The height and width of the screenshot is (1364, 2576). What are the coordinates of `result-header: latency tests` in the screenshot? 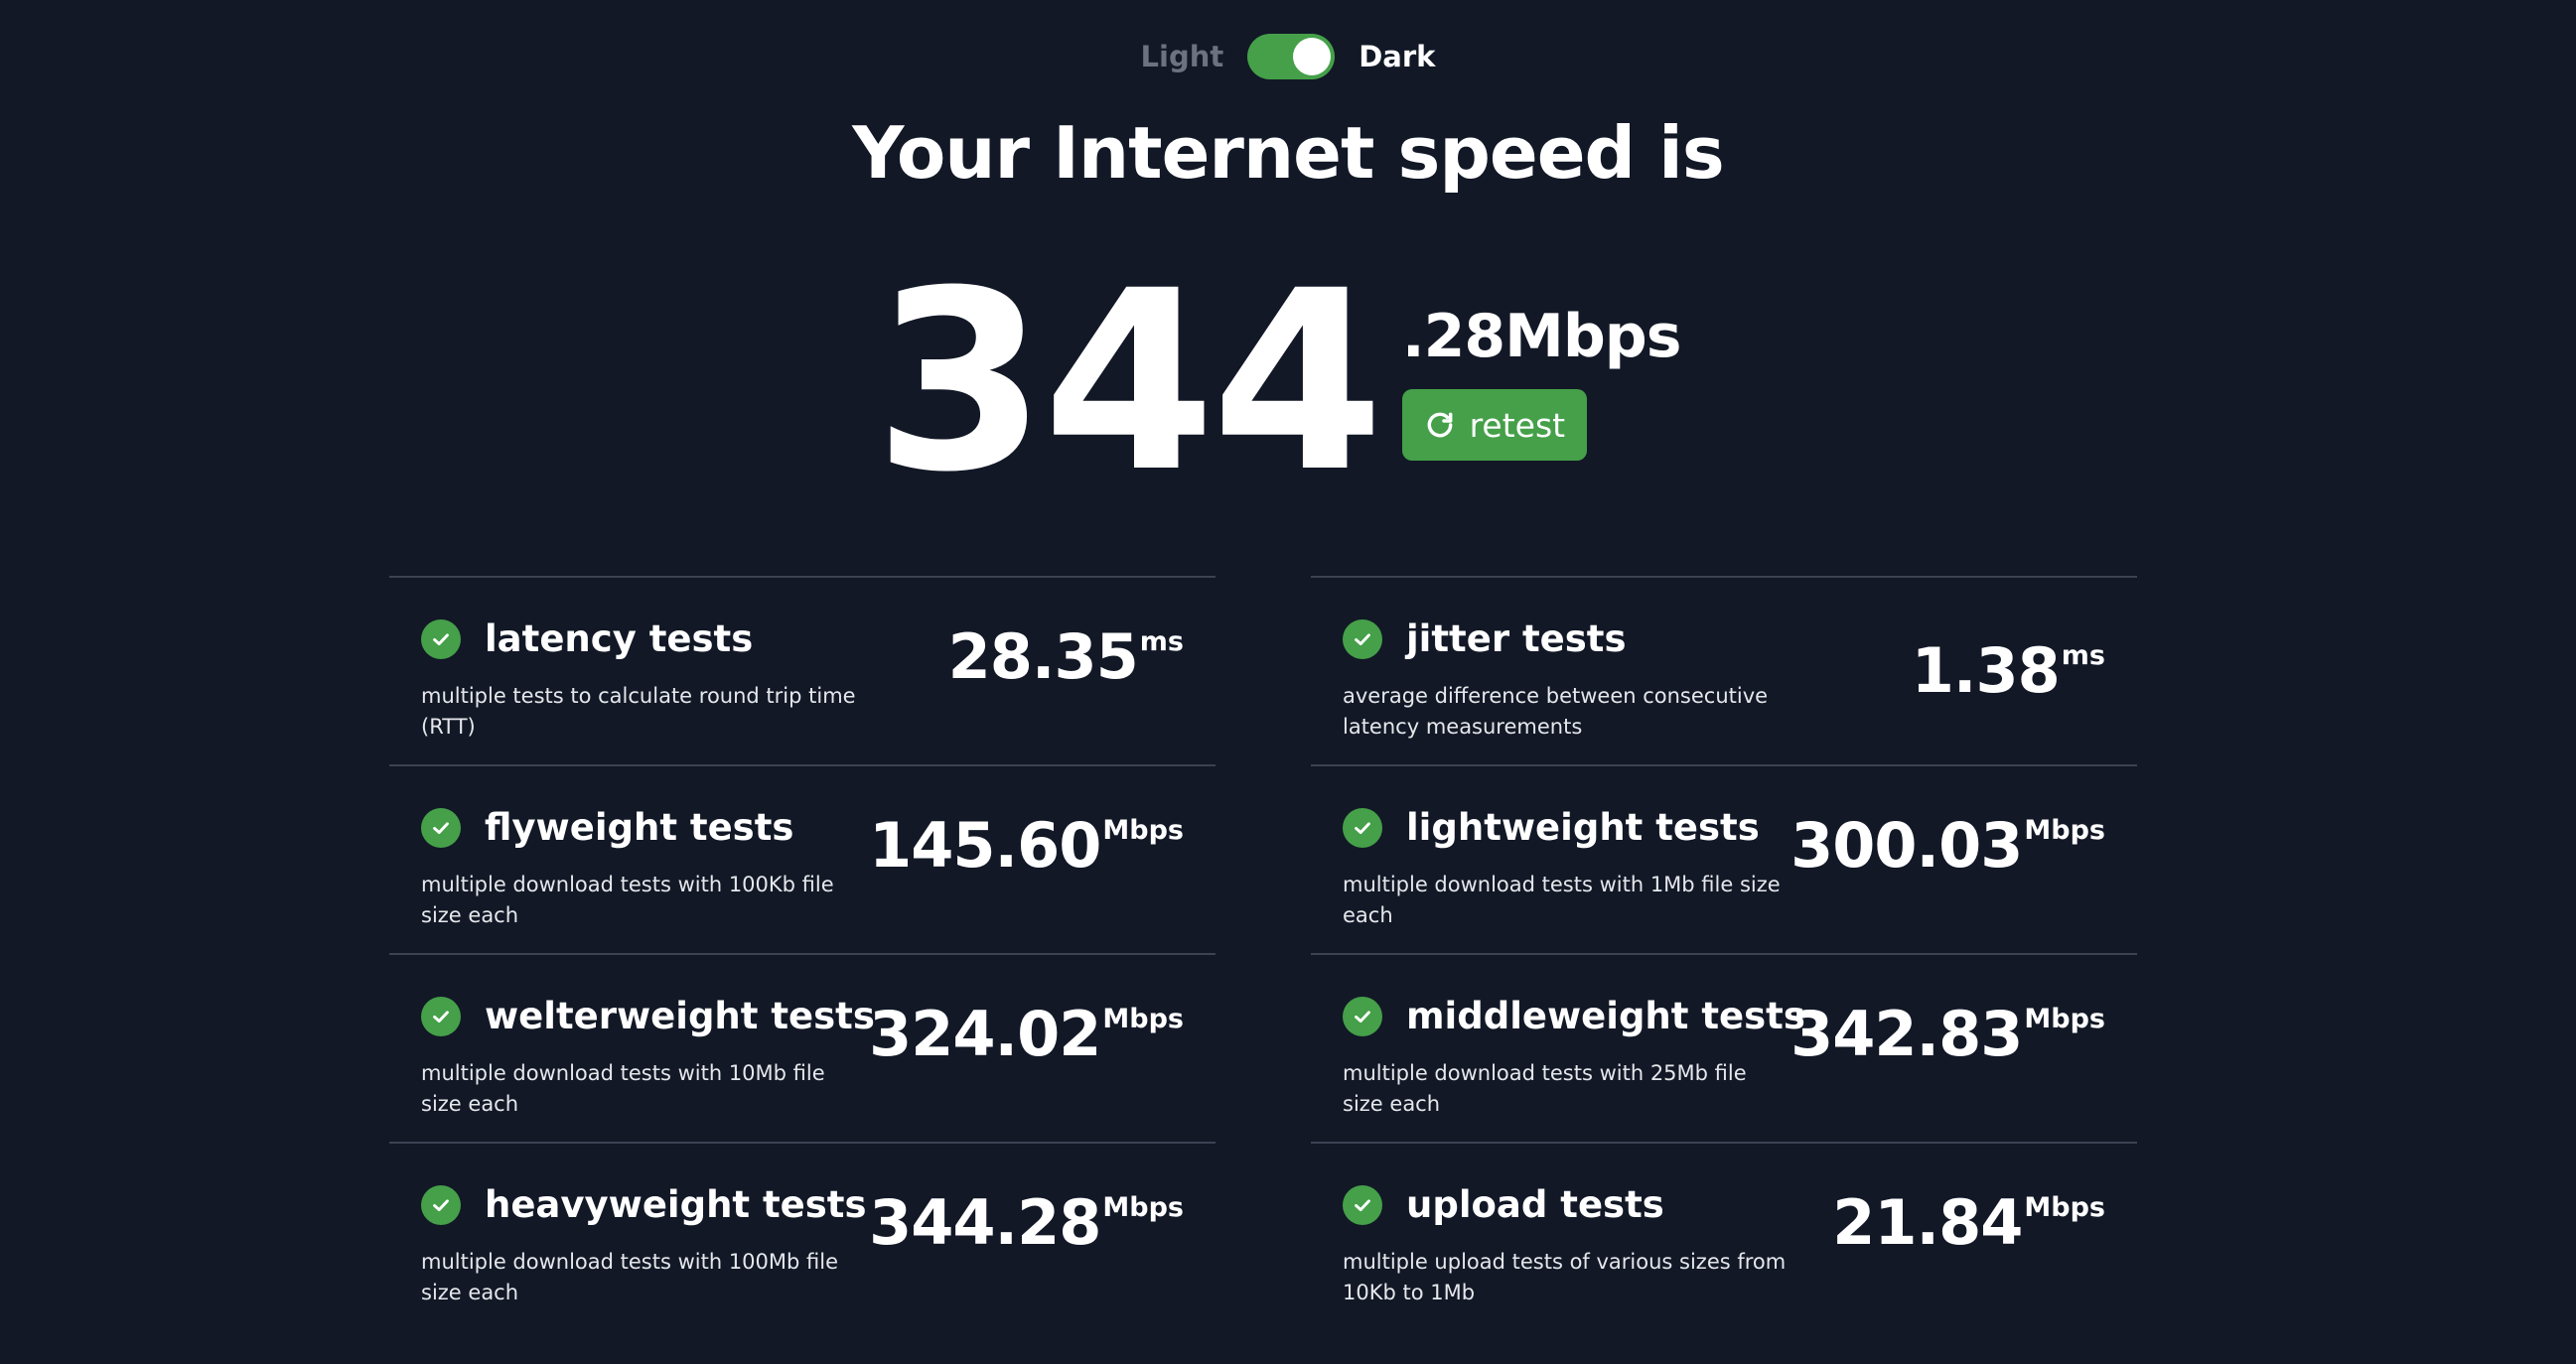 It's located at (587, 638).